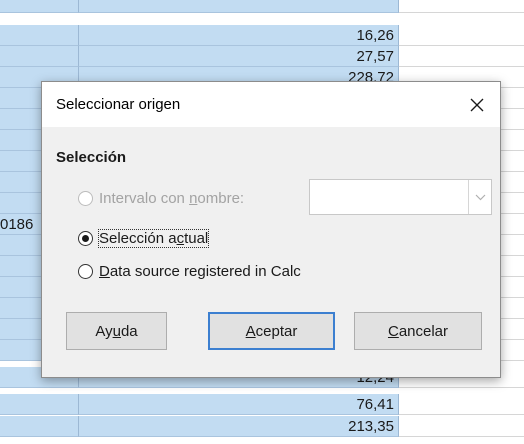 The image size is (524, 444). I want to click on table-row: 76,41, so click(262, 404).